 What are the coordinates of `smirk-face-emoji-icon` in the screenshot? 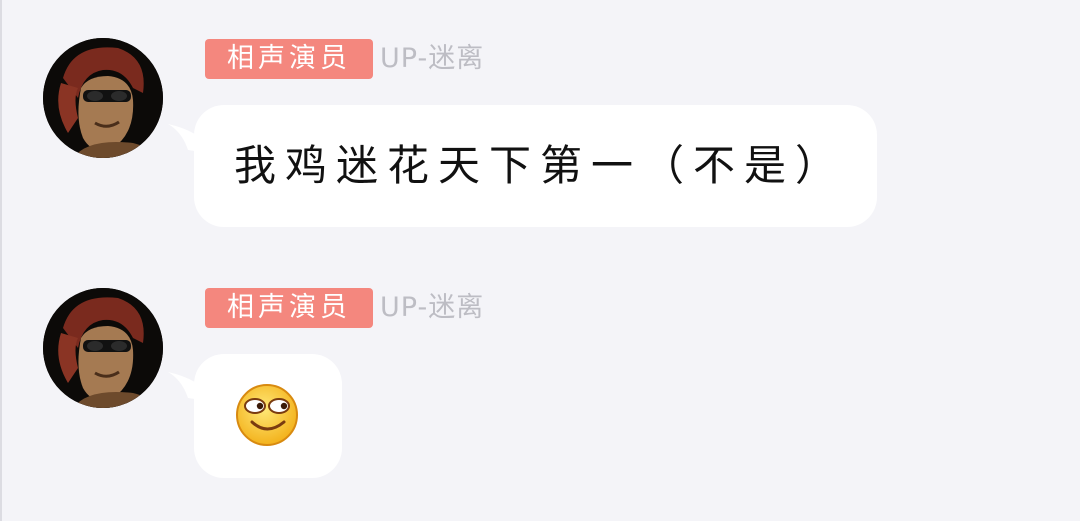 It's located at (267, 415).